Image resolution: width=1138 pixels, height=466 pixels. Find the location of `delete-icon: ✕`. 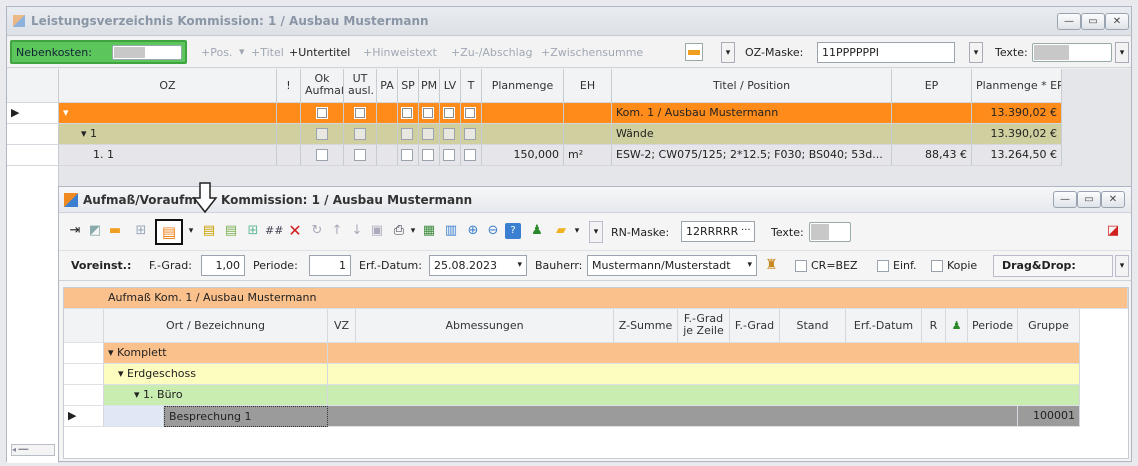

delete-icon: ✕ is located at coordinates (295, 231).